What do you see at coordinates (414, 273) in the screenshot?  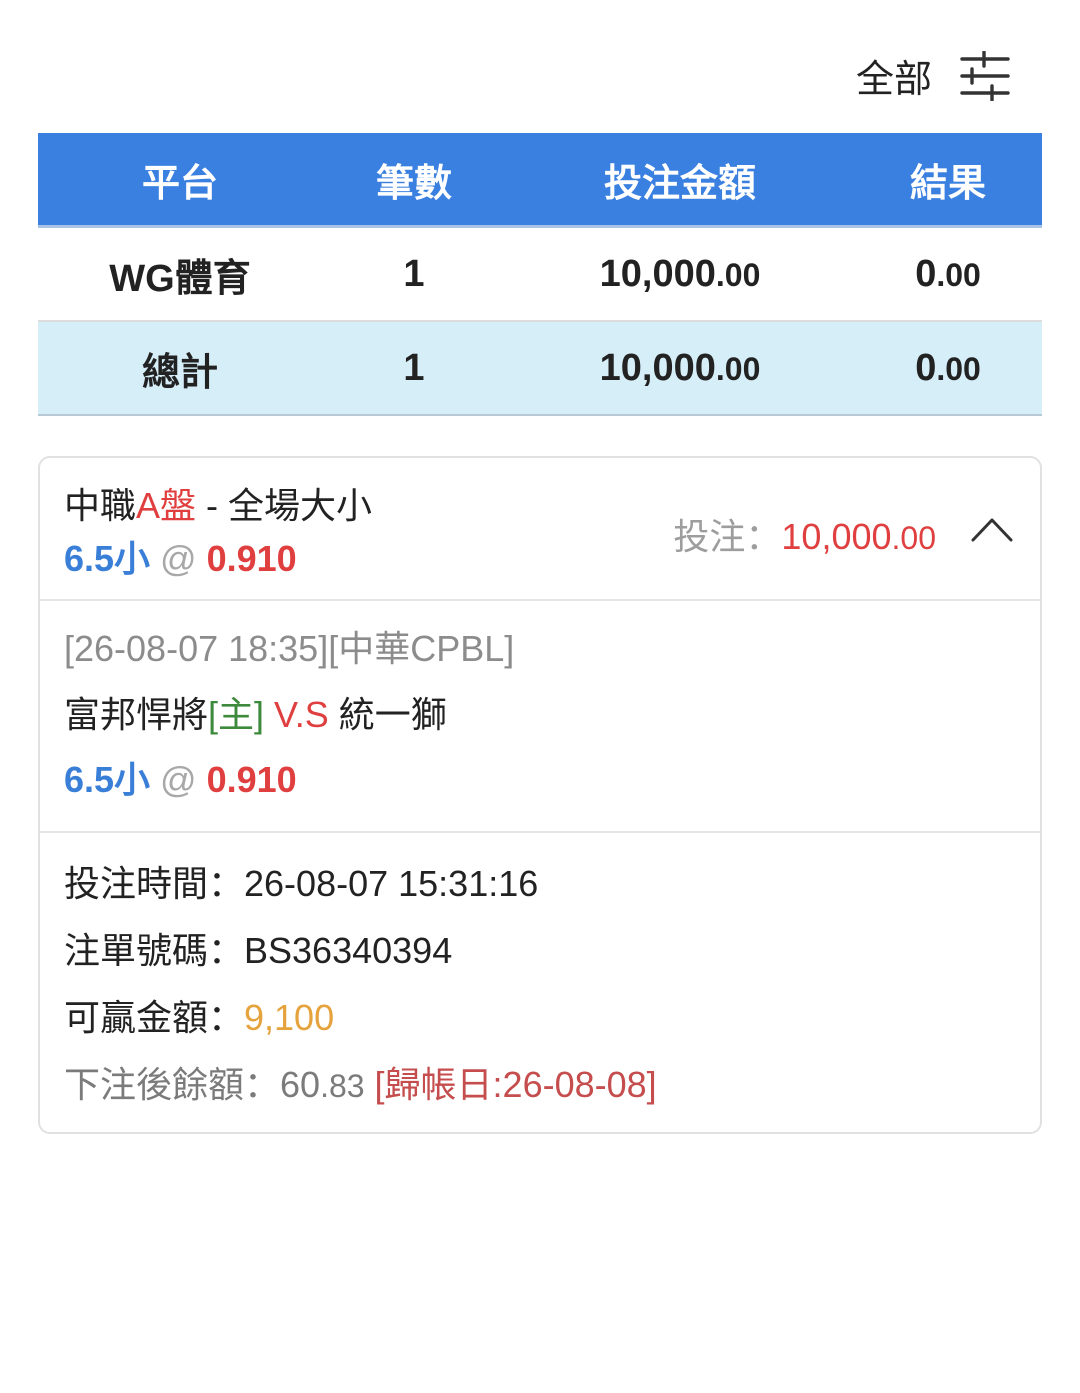 I see `row-count: 1` at bounding box center [414, 273].